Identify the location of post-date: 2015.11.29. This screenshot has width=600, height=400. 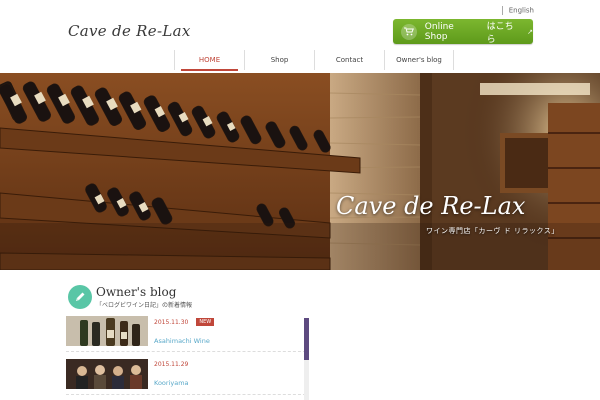
(171, 364).